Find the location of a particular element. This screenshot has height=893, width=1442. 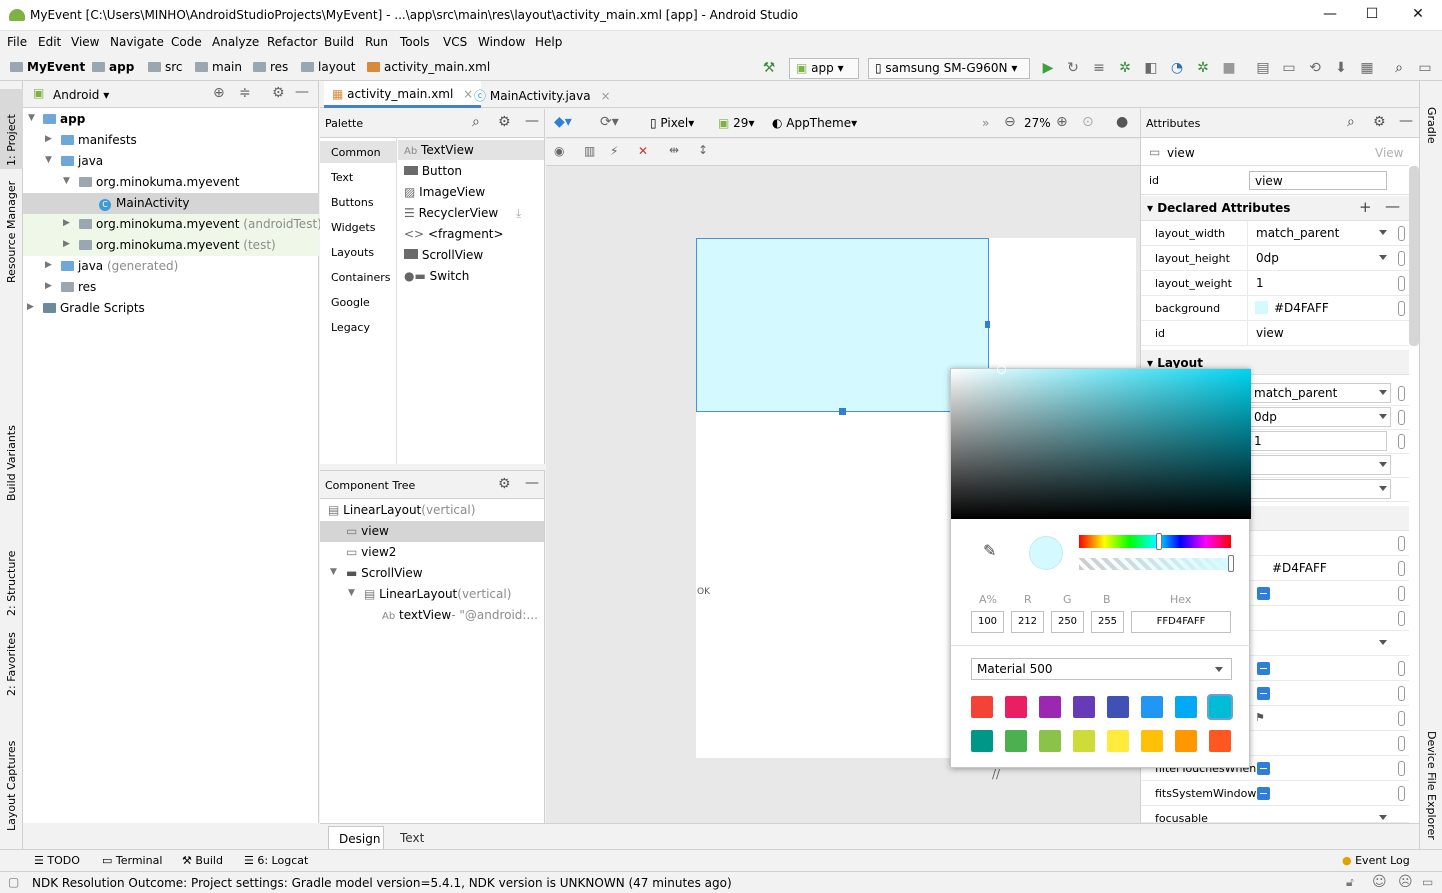

tab-structure: 2: Structure is located at coordinates (11, 583).